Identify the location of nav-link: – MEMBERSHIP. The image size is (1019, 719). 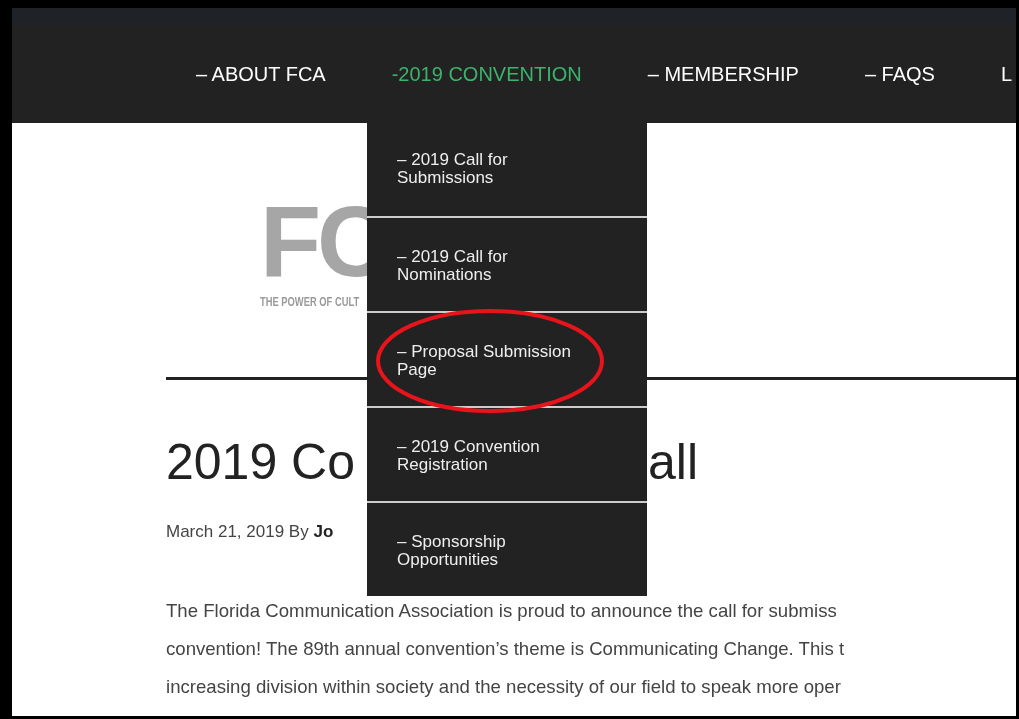
(723, 74).